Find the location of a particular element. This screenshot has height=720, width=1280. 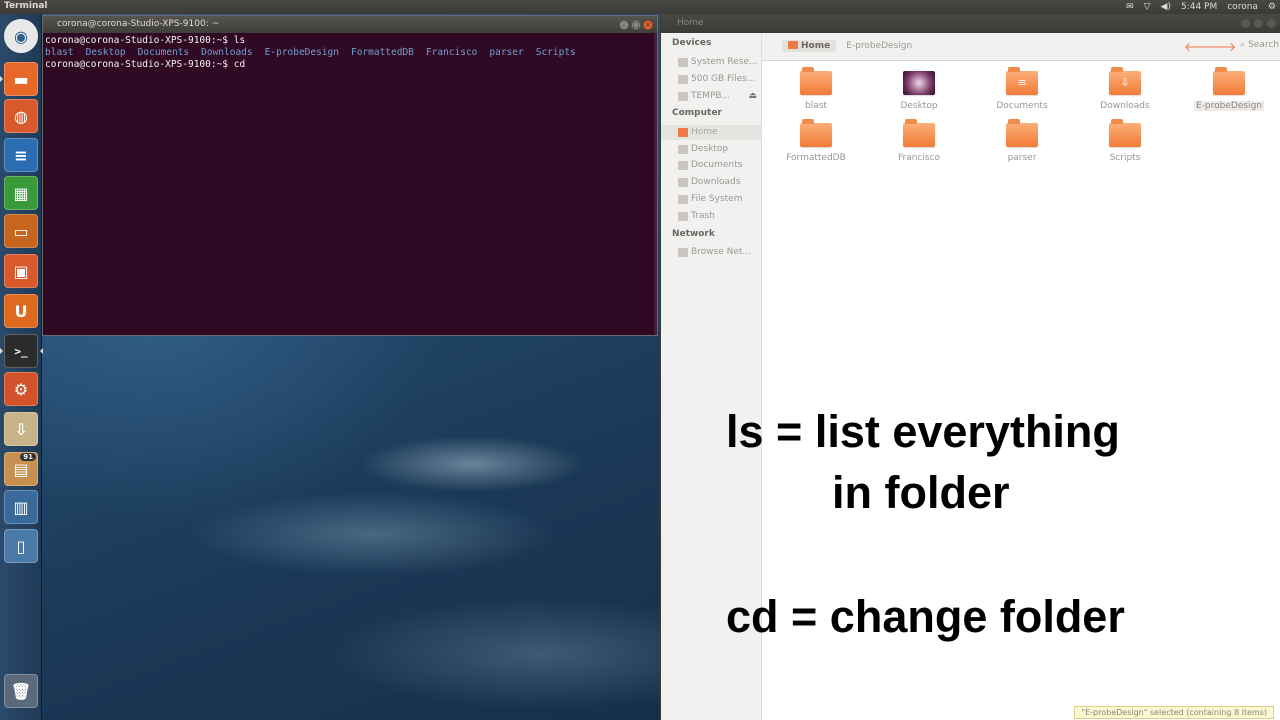

eject-icon: ⏏ is located at coordinates (752, 96).